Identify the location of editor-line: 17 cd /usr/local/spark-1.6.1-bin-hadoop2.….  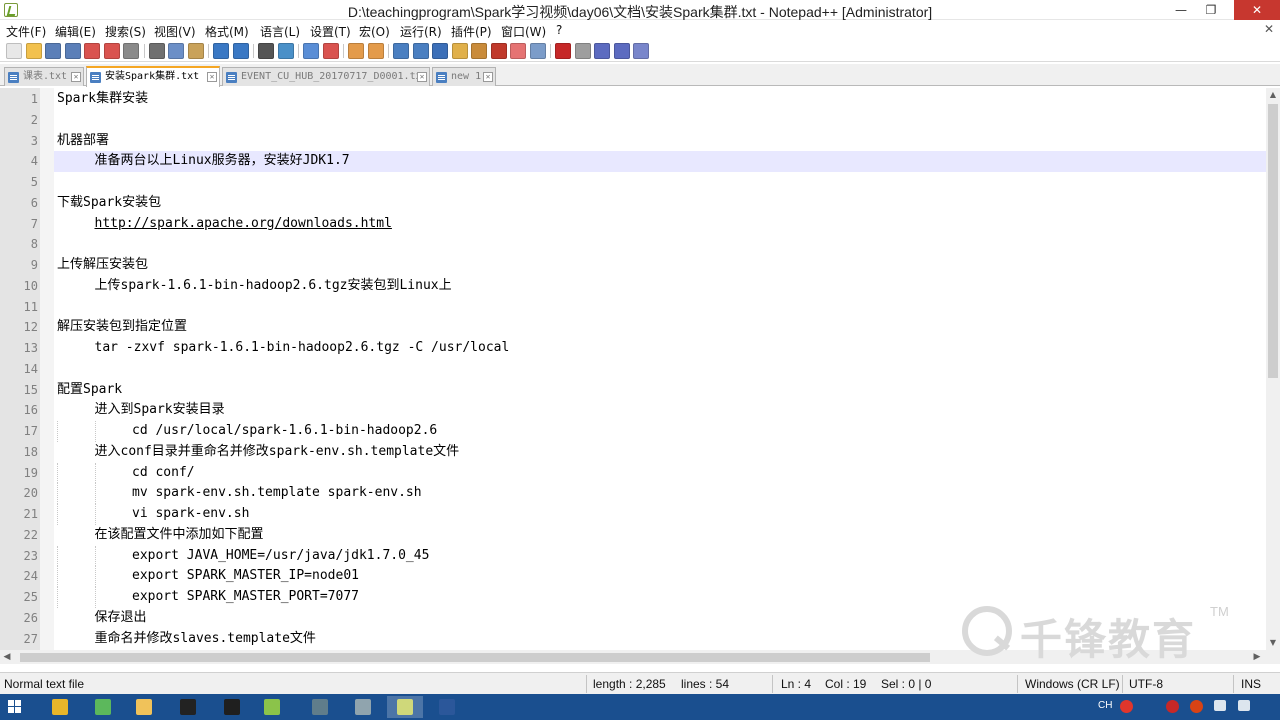
(645, 431).